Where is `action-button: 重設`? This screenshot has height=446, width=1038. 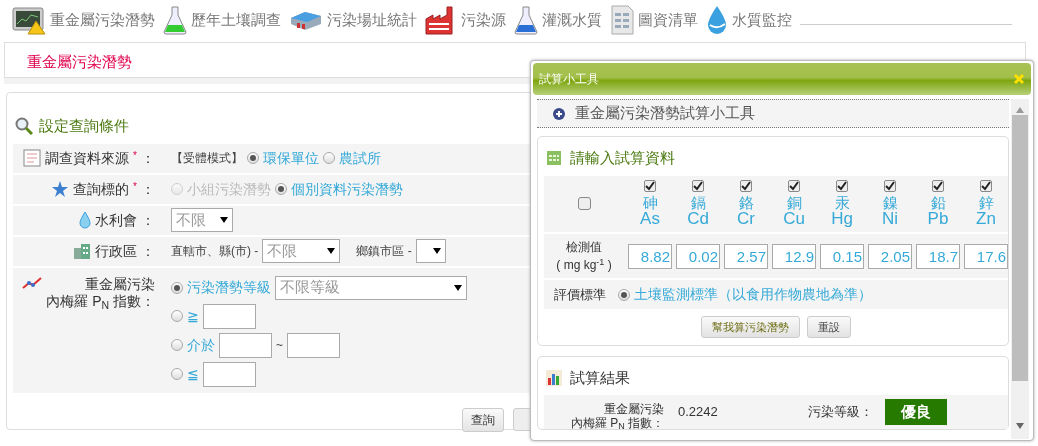 action-button: 重設 is located at coordinates (828, 327).